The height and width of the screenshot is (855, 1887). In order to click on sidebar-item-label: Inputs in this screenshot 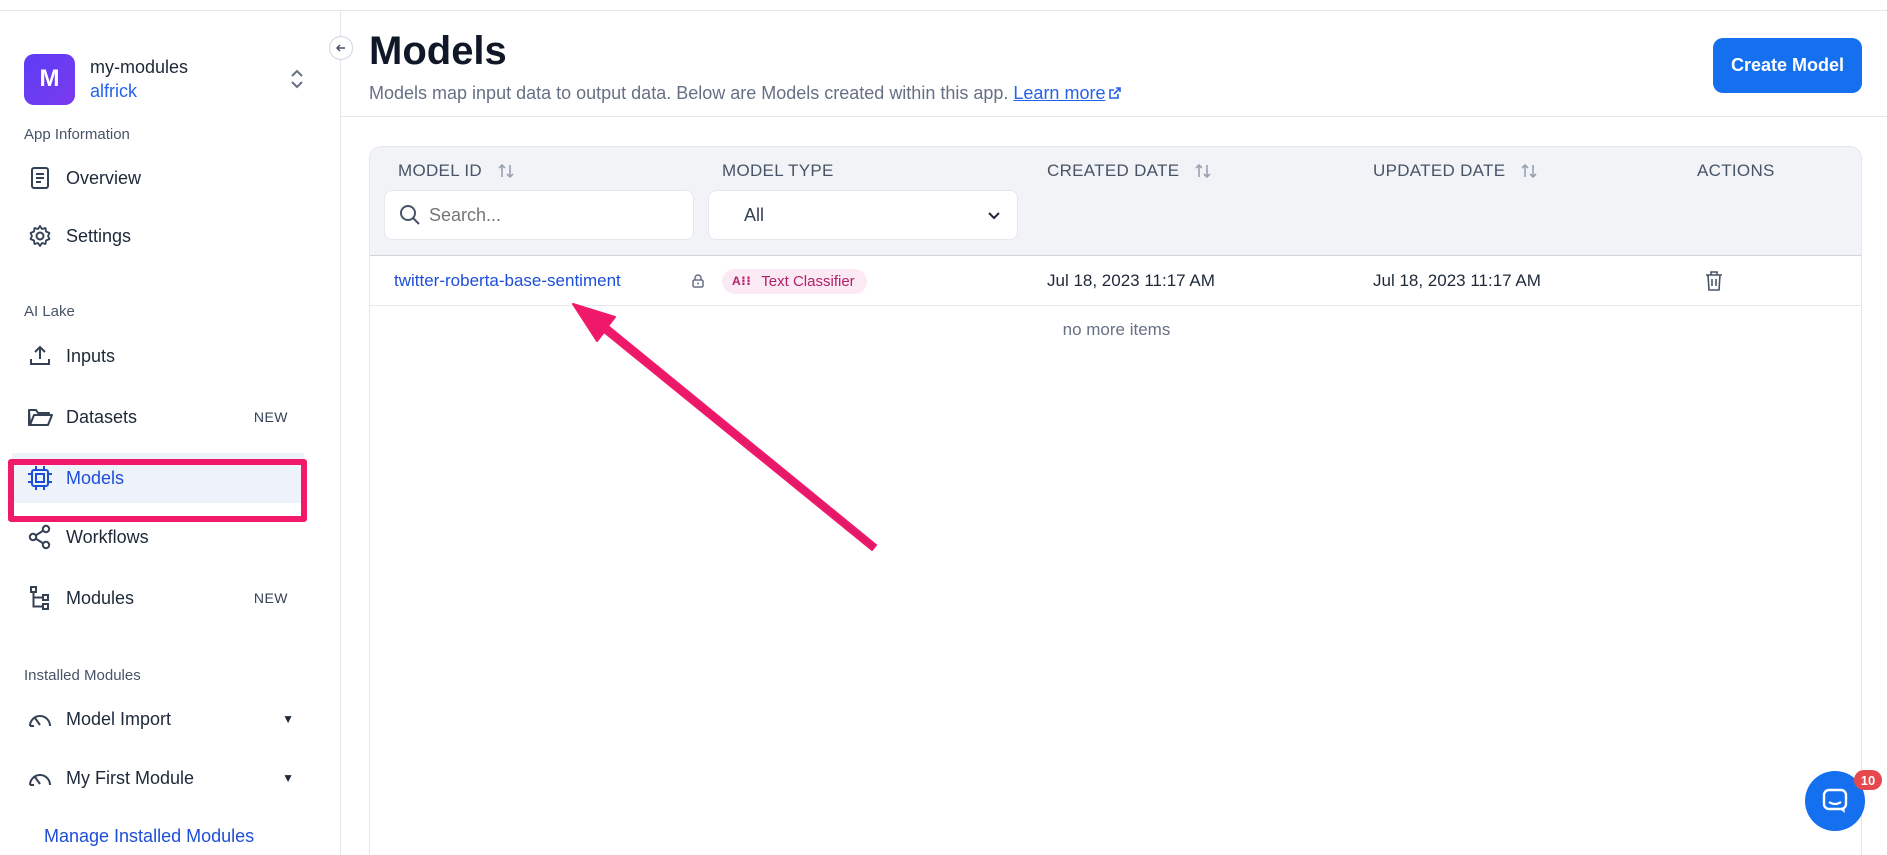, I will do `click(91, 355)`.